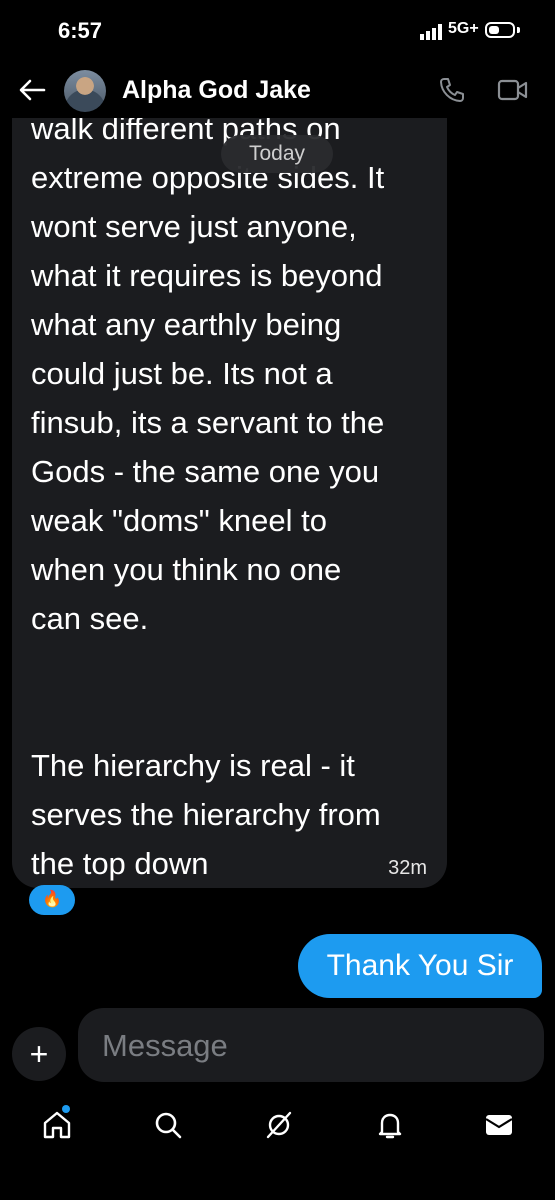  Describe the element at coordinates (420, 966) in the screenshot. I see `outgoing-message-bubble: Thank You Sir` at that location.